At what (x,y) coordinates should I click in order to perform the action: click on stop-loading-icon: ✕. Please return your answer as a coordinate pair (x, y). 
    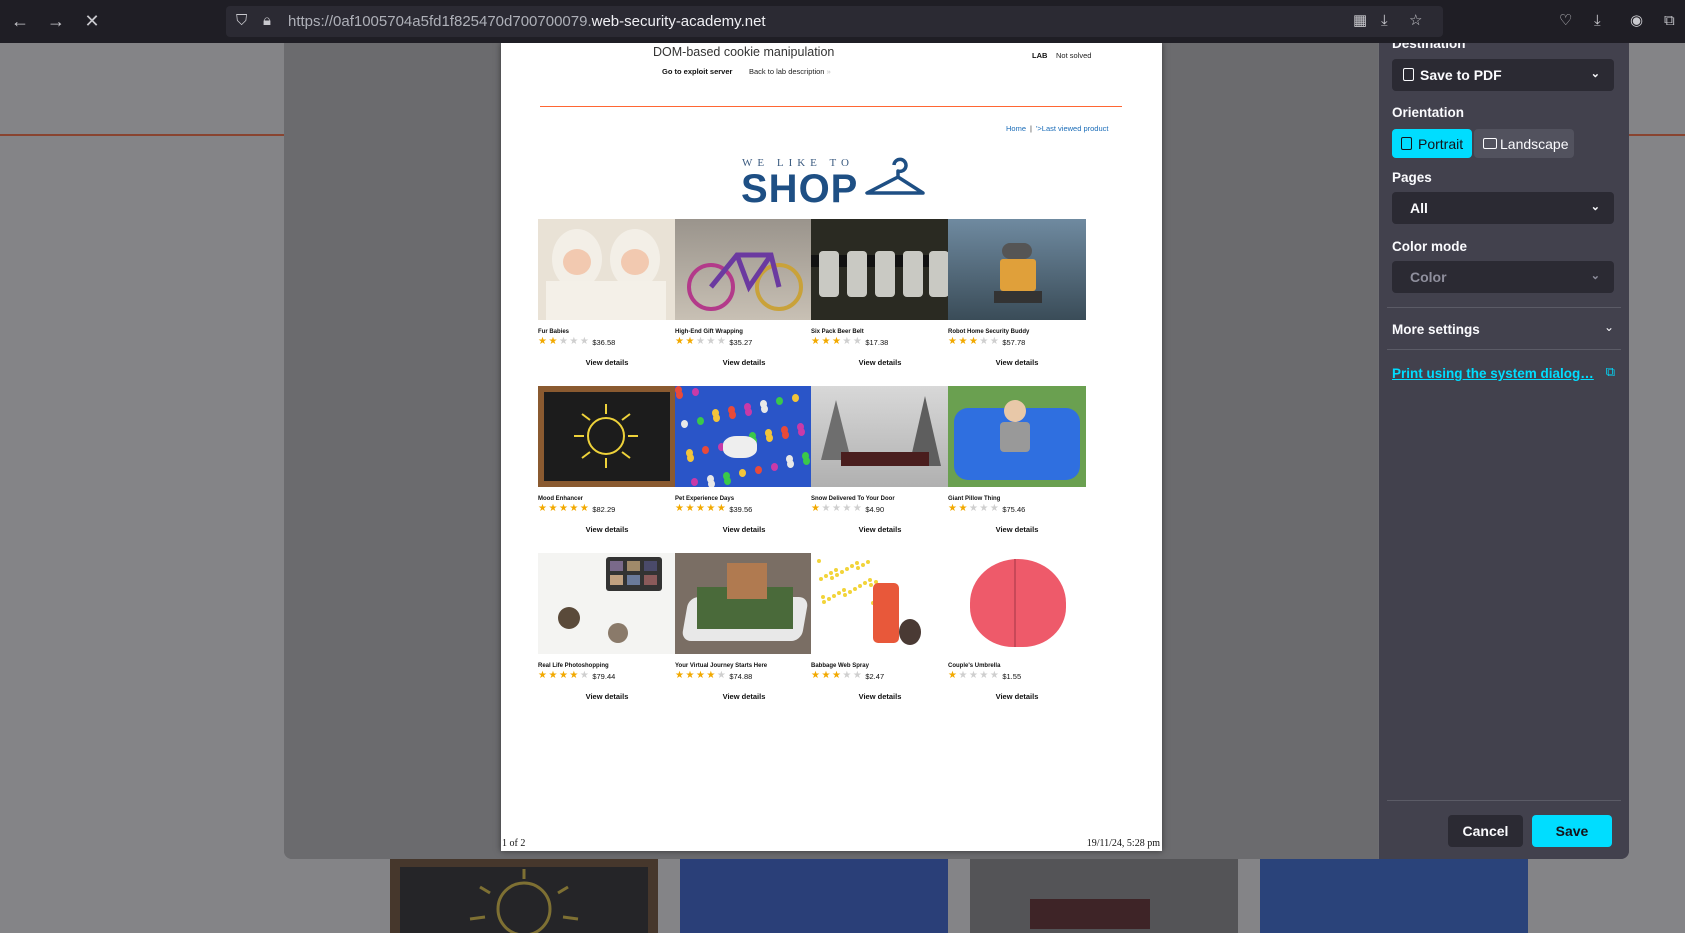
    Looking at the image, I should click on (92, 21).